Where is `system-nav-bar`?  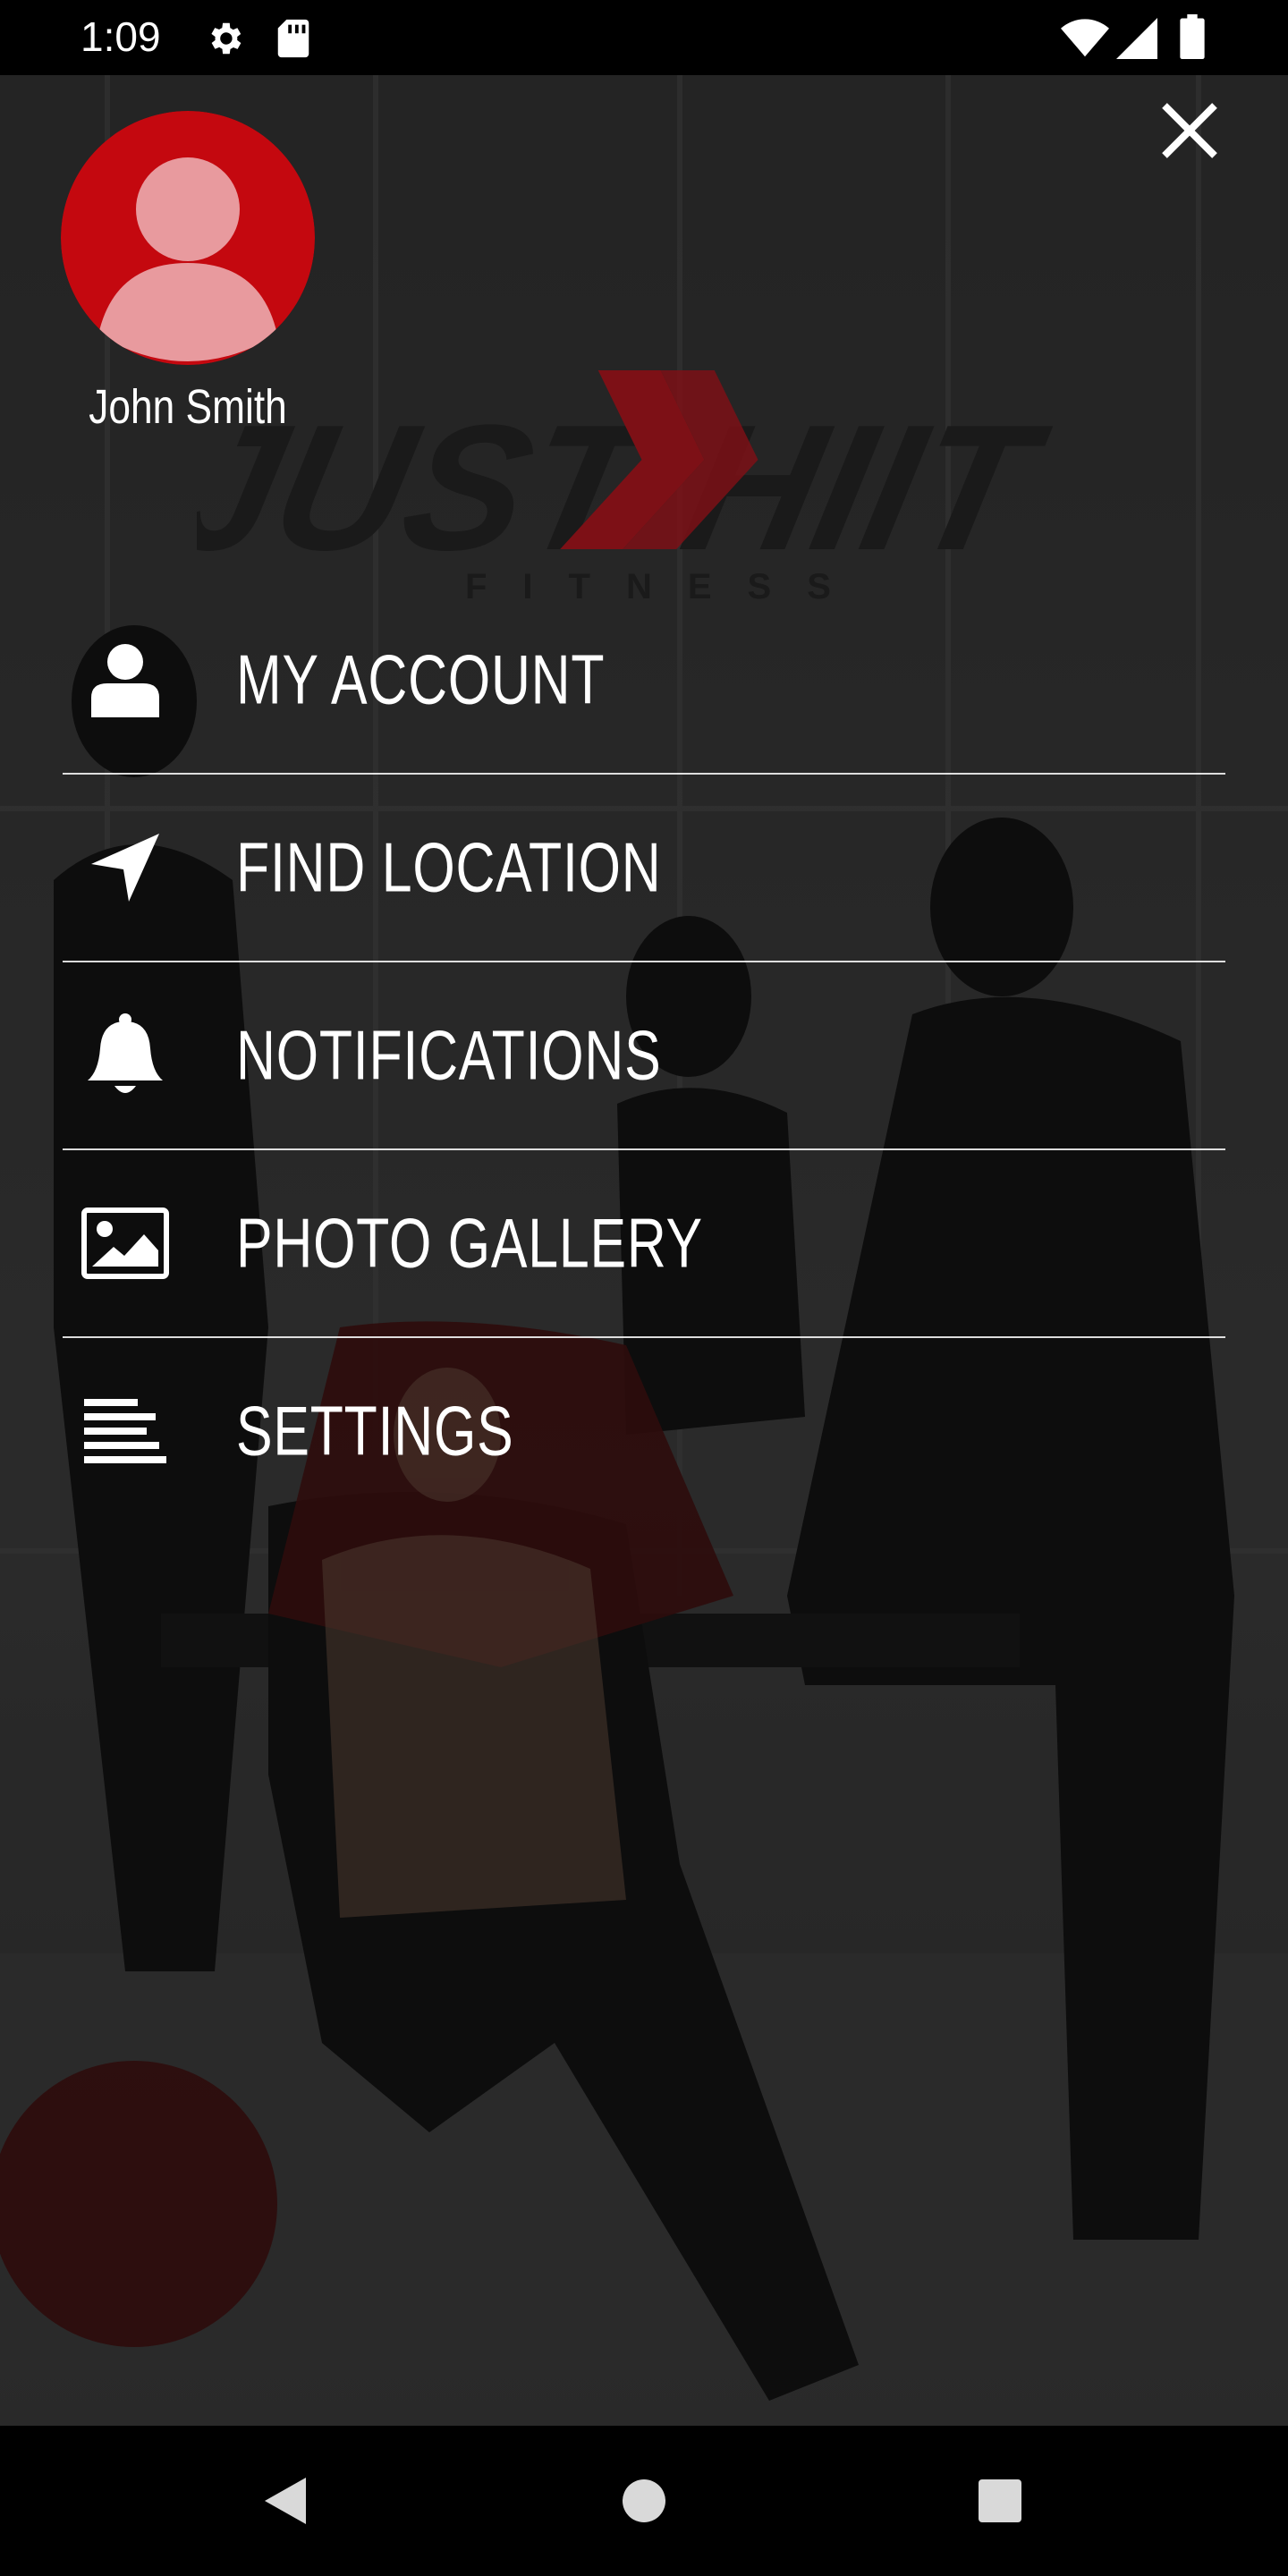 system-nav-bar is located at coordinates (644, 2501).